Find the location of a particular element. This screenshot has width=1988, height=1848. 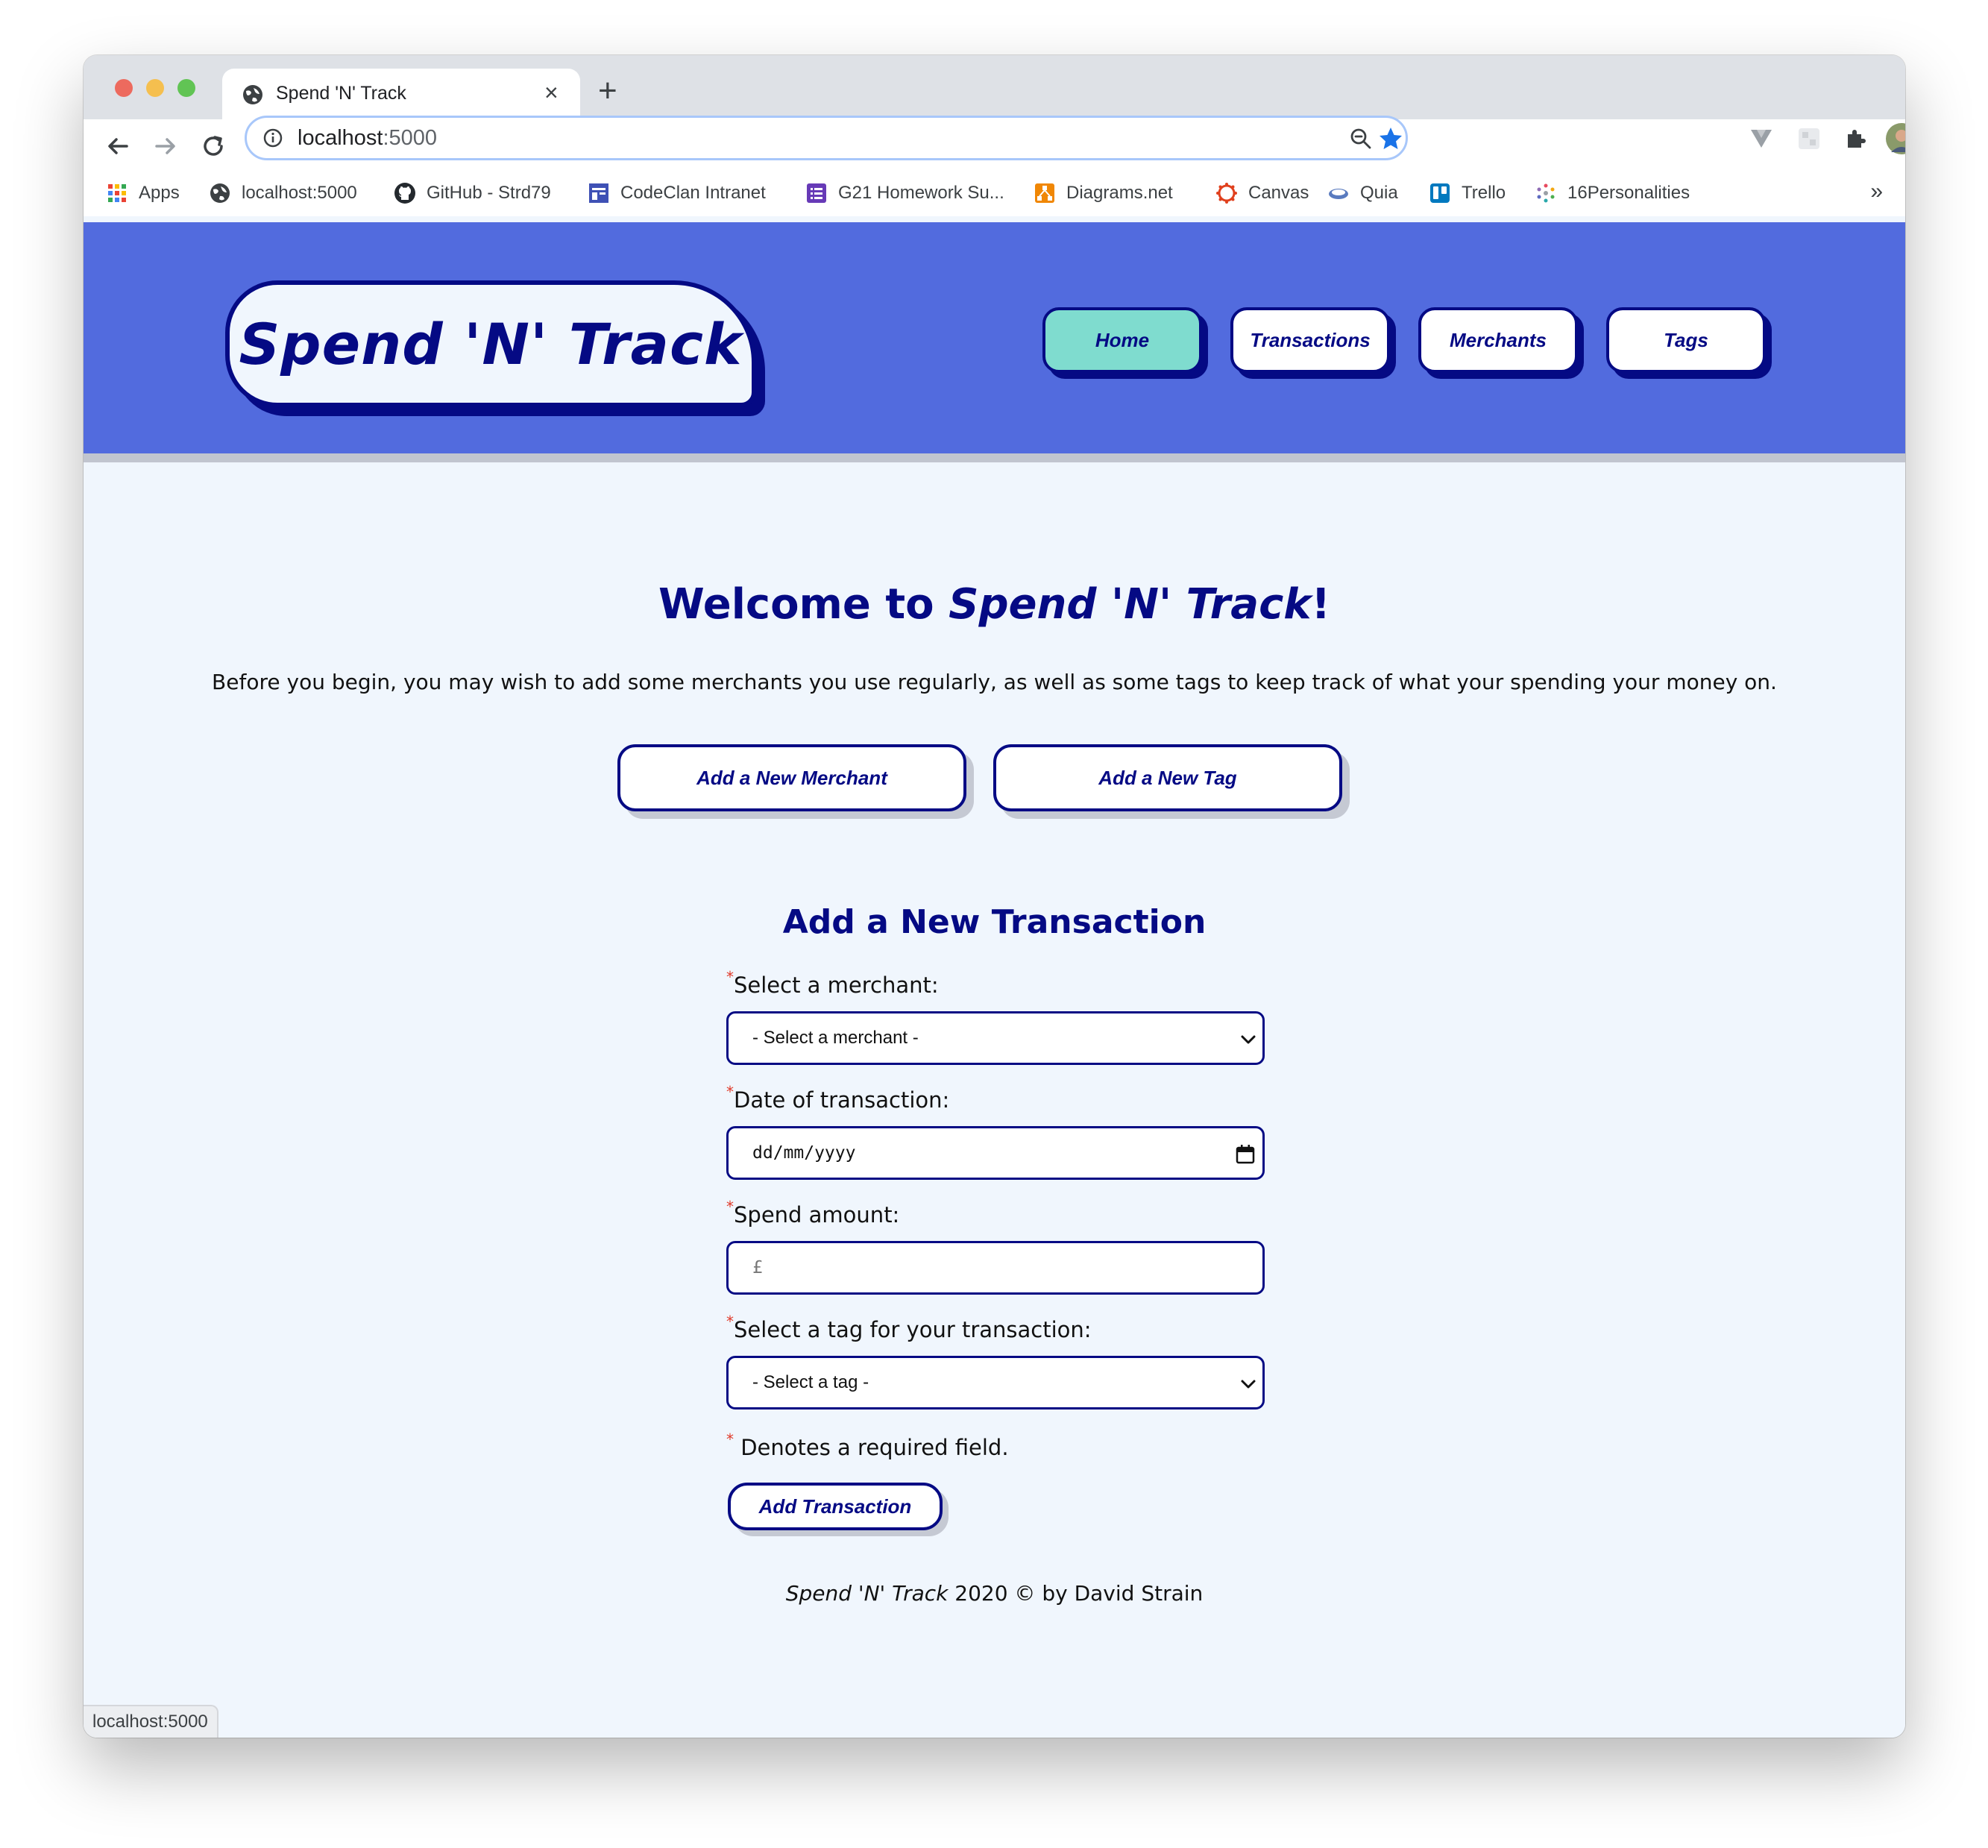

add-tag-button: Add a New Tag is located at coordinates (1167, 777).